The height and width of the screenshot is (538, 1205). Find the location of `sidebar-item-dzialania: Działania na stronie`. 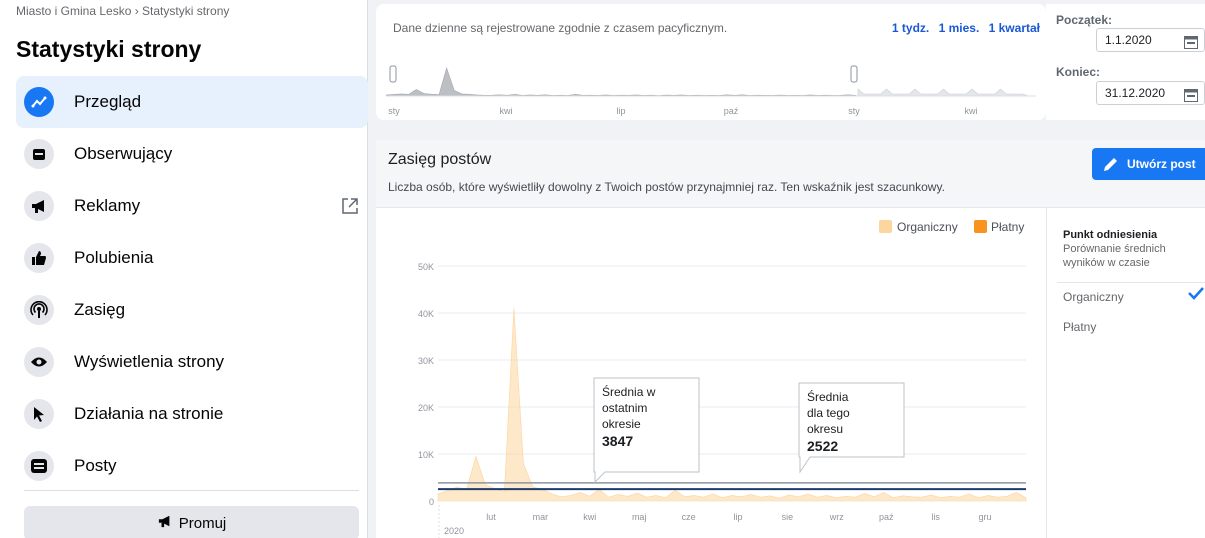

sidebar-item-dzialania: Działania na stronie is located at coordinates (192, 414).